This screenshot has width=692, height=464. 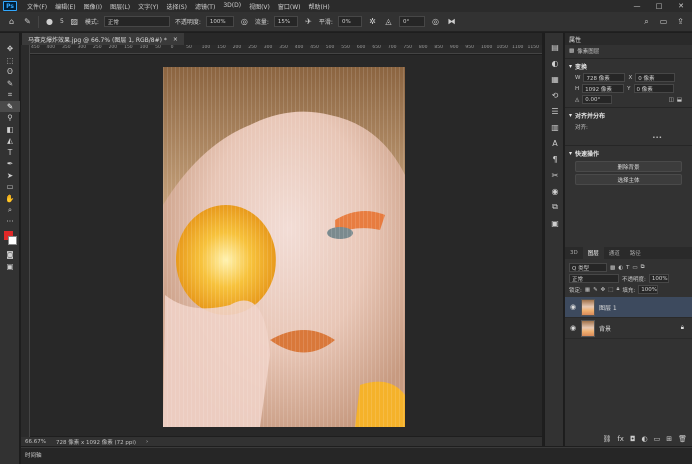 What do you see at coordinates (628, 166) in the screenshot?
I see `remove-background-button: 删除背景` at bounding box center [628, 166].